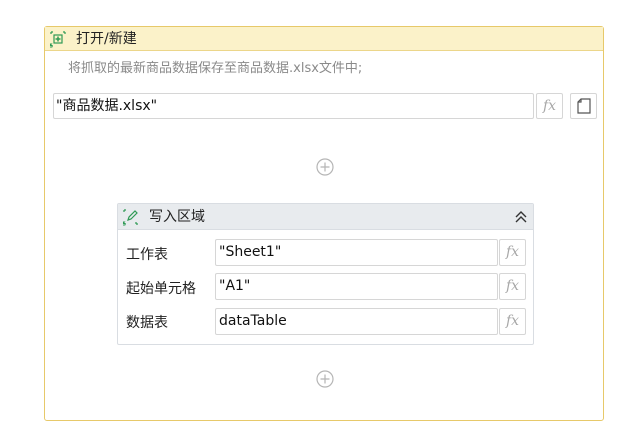 This screenshot has width=624, height=439. I want to click on data-table-fx-button: fx, so click(512, 321).